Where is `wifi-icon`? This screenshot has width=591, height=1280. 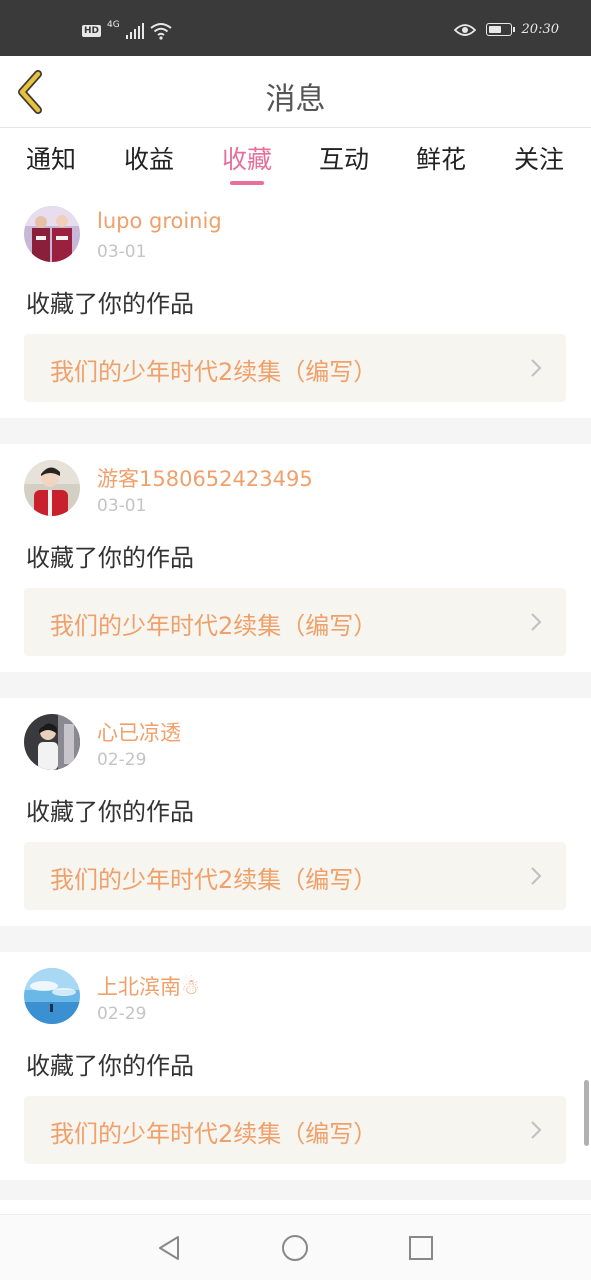 wifi-icon is located at coordinates (161, 31).